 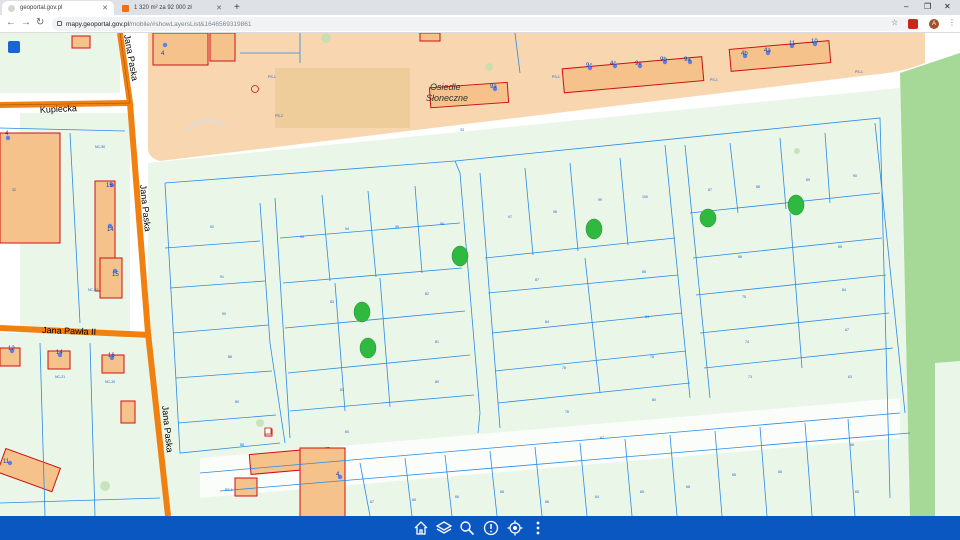 What do you see at coordinates (40, 22) in the screenshot?
I see `reload-icon: ↻` at bounding box center [40, 22].